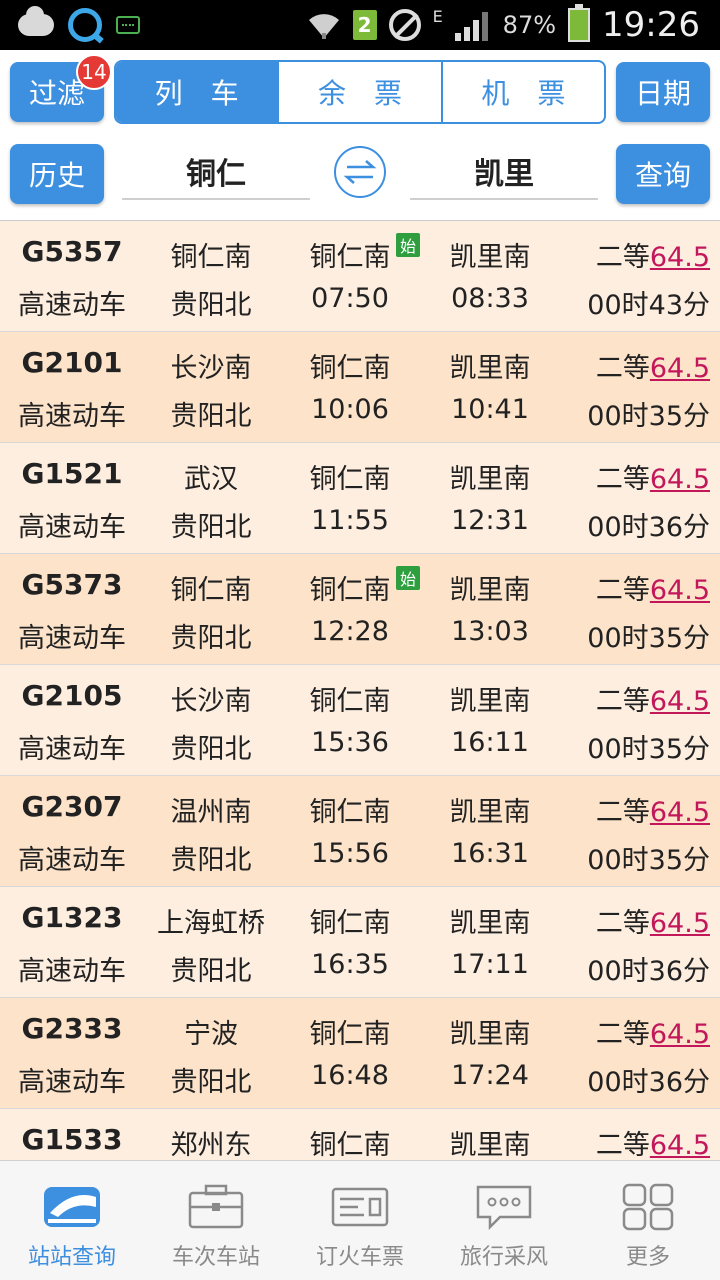 This screenshot has height=1280, width=720. I want to click on train-number: G2307, so click(72, 806).